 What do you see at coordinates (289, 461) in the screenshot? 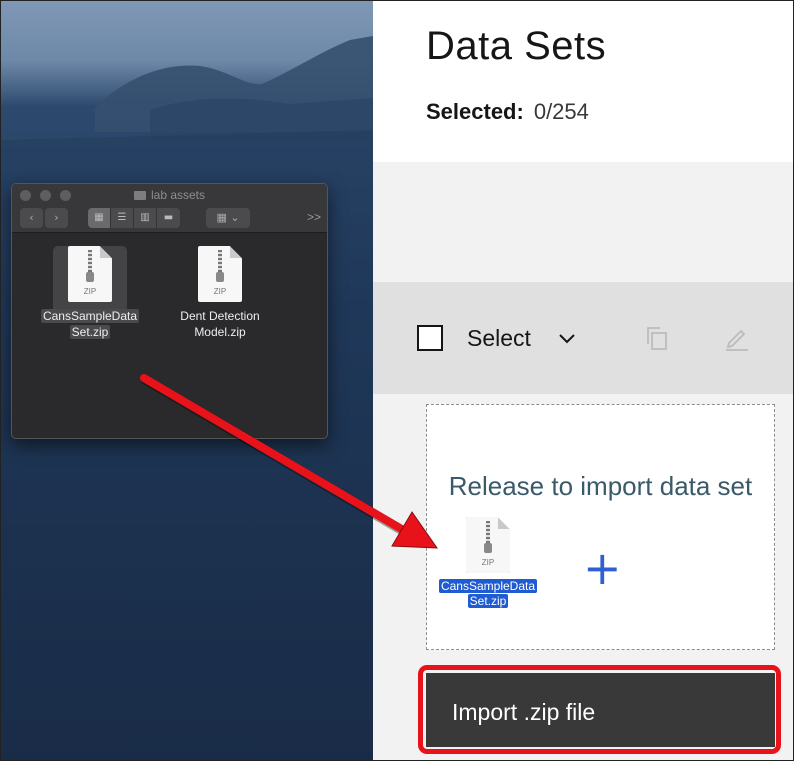
I see `drag-arrow-annotation` at bounding box center [289, 461].